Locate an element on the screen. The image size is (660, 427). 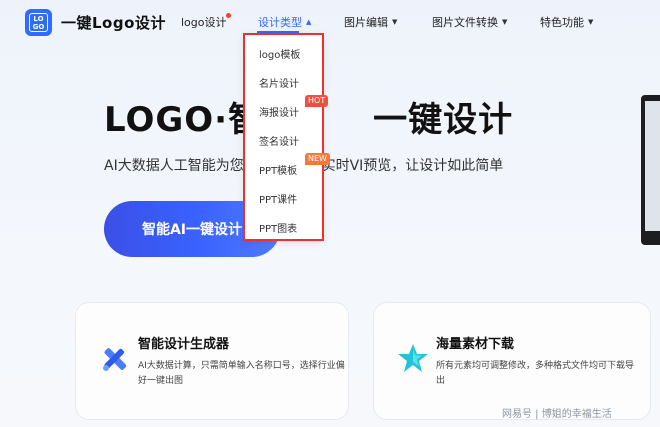
nav-item-logo-design: logo设计 is located at coordinates (206, 21).